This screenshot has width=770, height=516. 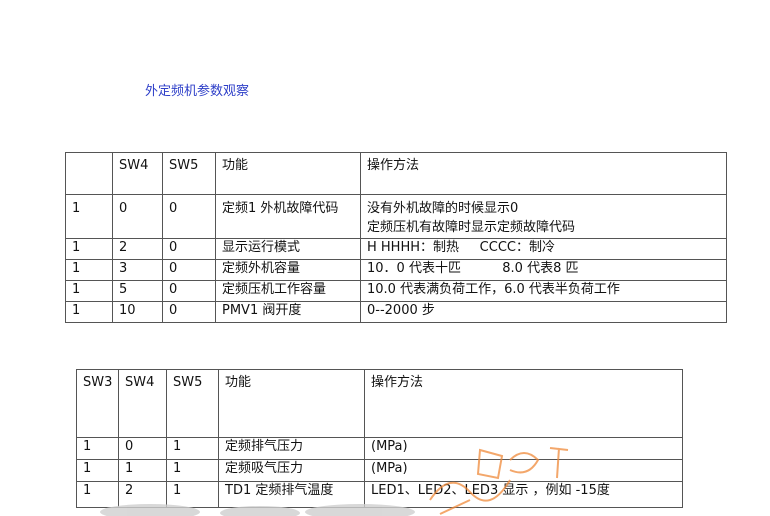 What do you see at coordinates (291, 448) in the screenshot?
I see `cell: 定频排气压力` at bounding box center [291, 448].